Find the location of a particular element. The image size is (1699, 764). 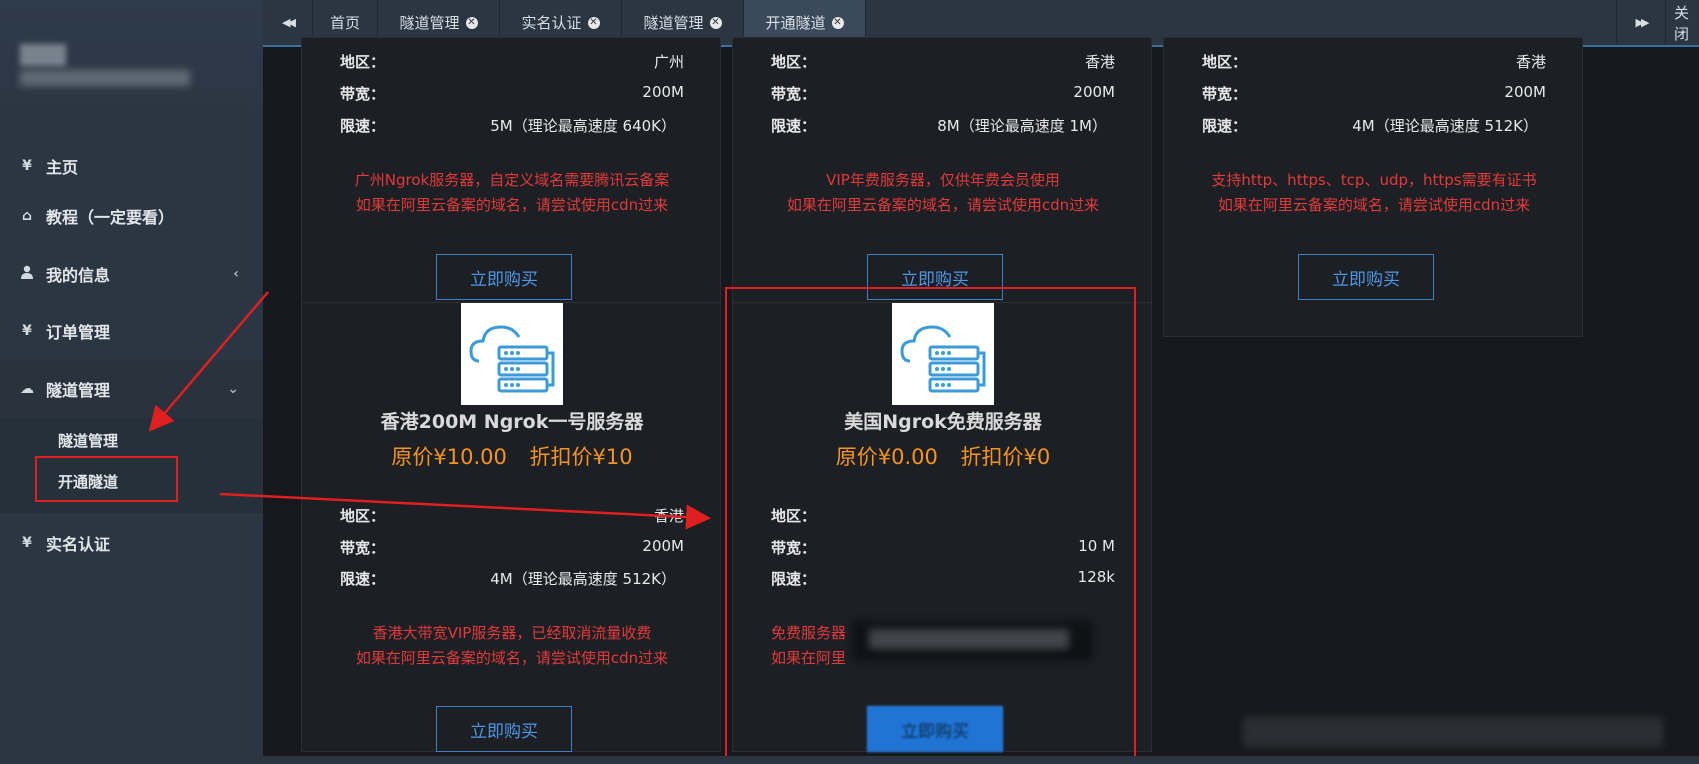

cloud-icon: ☁ is located at coordinates (27, 389).